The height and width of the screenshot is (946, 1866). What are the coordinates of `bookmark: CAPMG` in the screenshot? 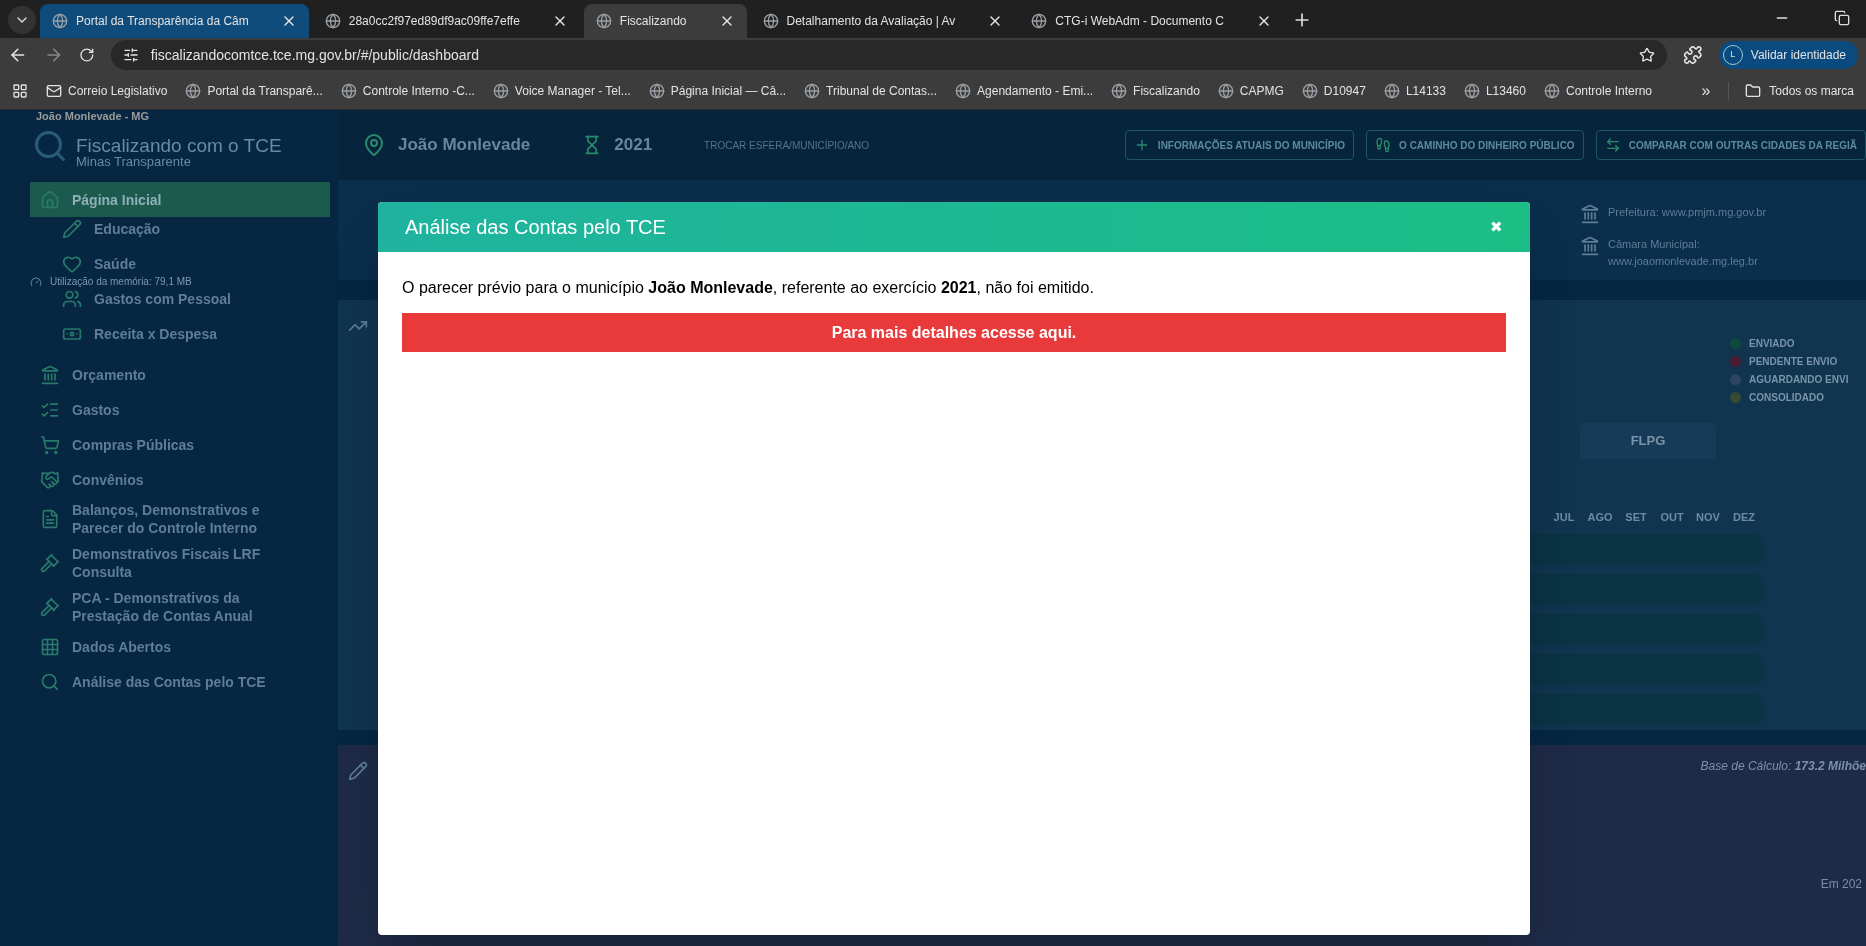 It's located at (1250, 90).